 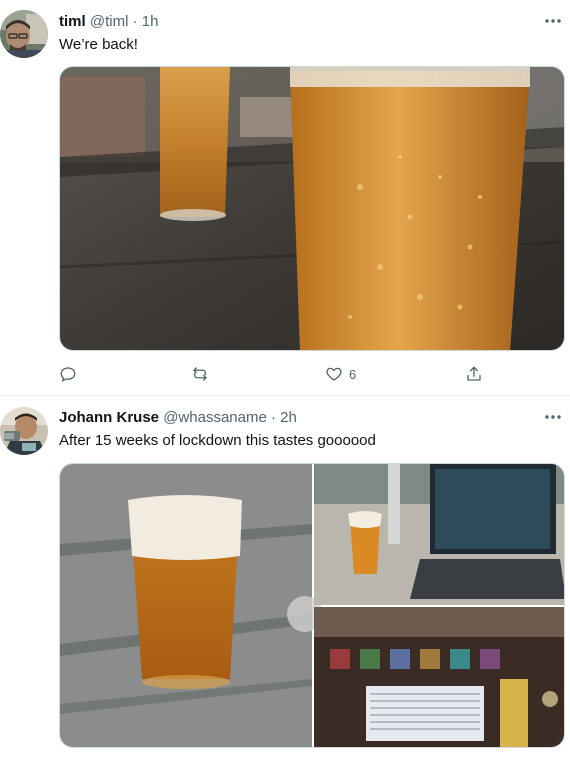 What do you see at coordinates (215, 417) in the screenshot?
I see `author-handle: @whassaname` at bounding box center [215, 417].